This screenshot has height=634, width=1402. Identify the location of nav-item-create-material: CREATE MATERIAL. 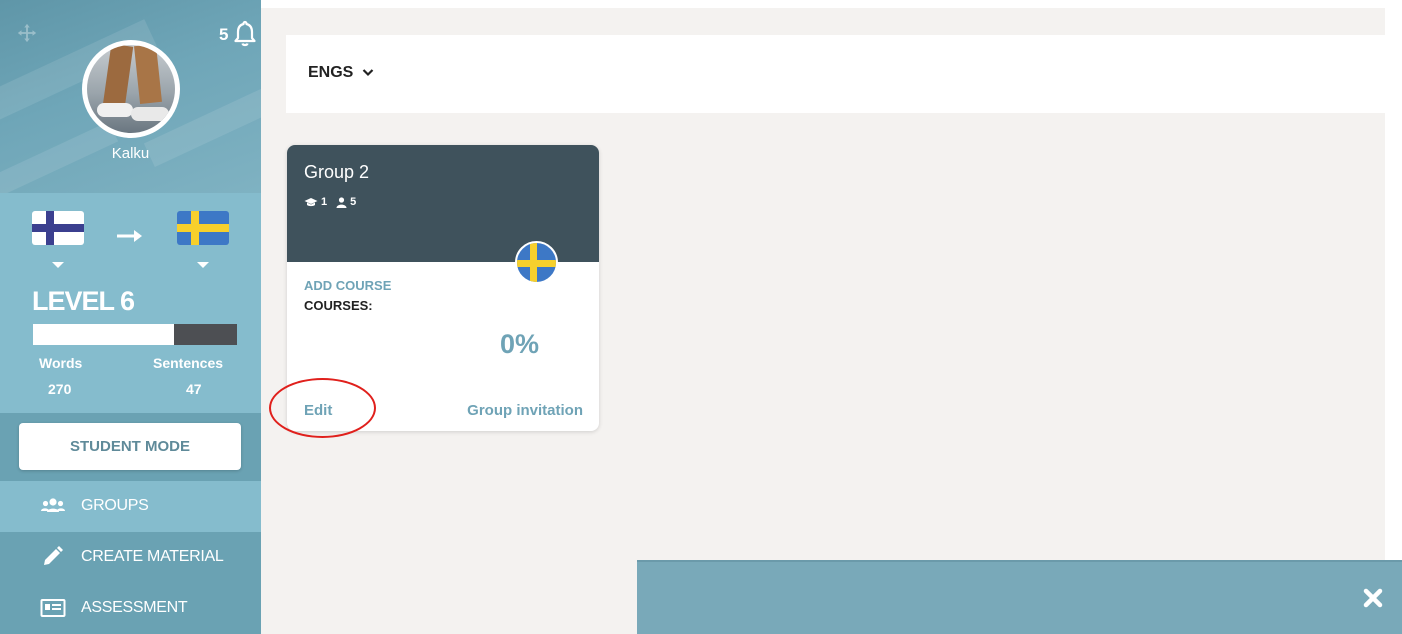
(130, 557).